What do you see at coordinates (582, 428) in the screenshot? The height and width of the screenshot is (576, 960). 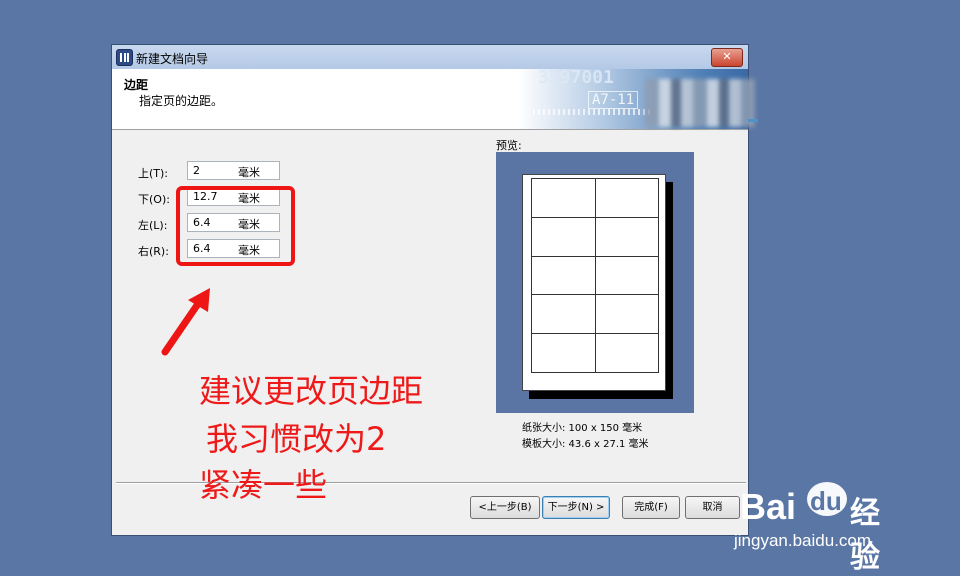 I see `paper-size-info: 纸张大小: 100 x 150 毫米` at bounding box center [582, 428].